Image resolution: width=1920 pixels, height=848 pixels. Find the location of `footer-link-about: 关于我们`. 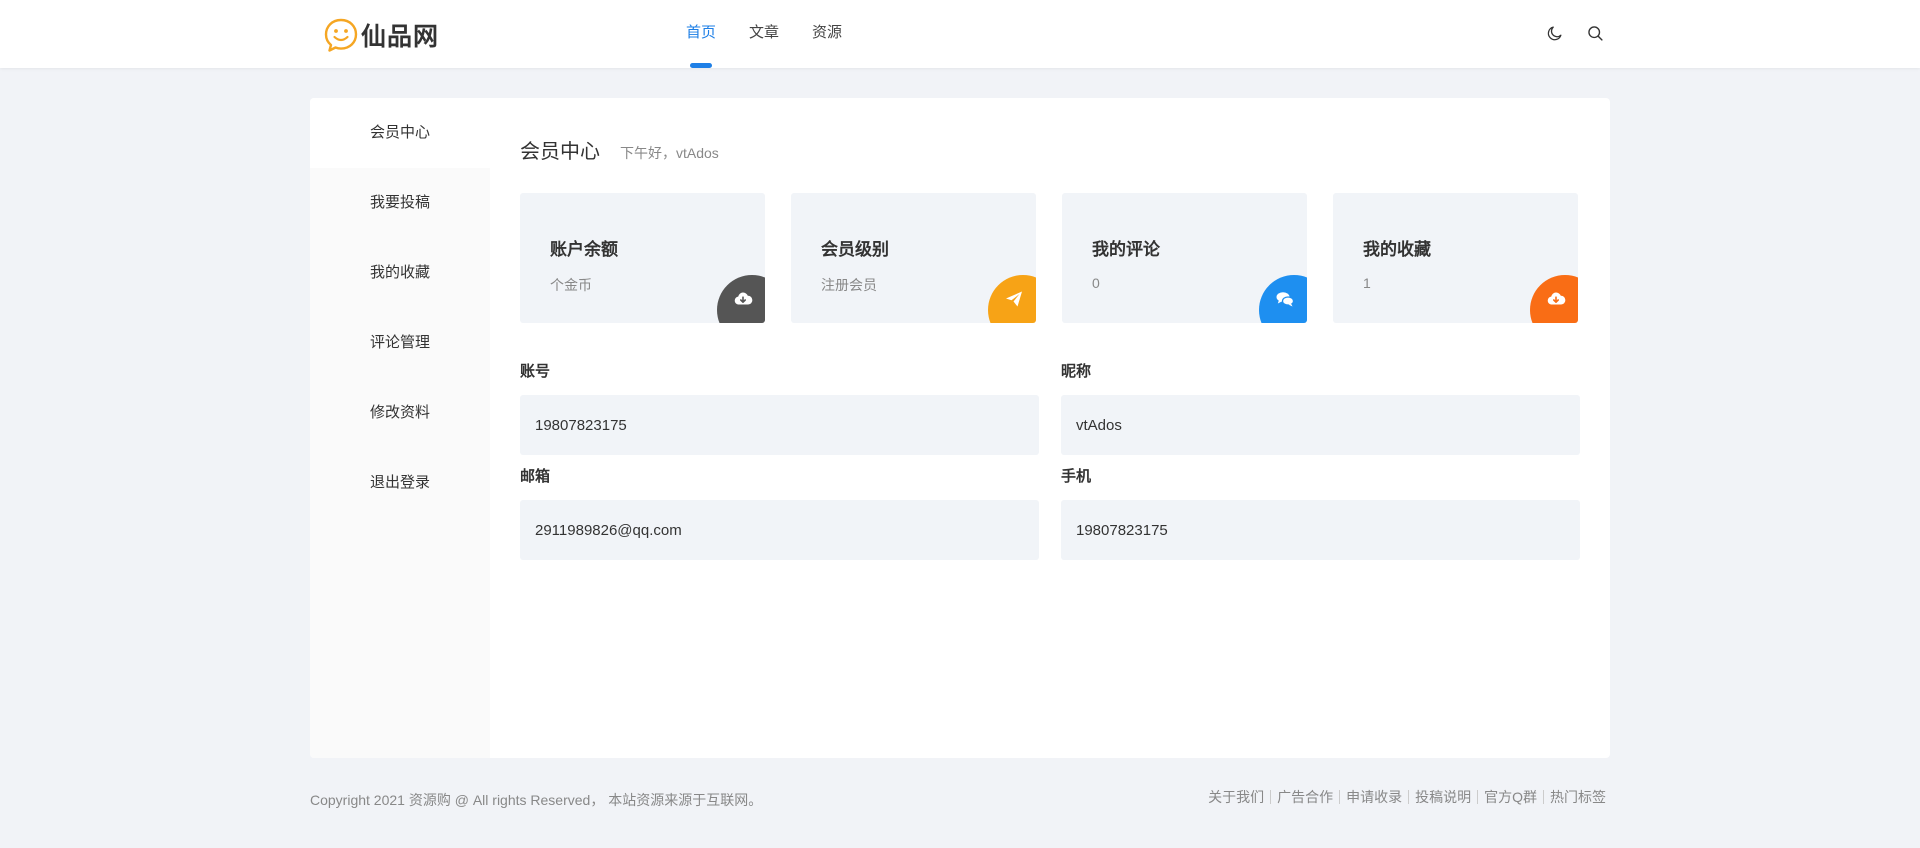

footer-link-about: 关于我们 is located at coordinates (1237, 797).